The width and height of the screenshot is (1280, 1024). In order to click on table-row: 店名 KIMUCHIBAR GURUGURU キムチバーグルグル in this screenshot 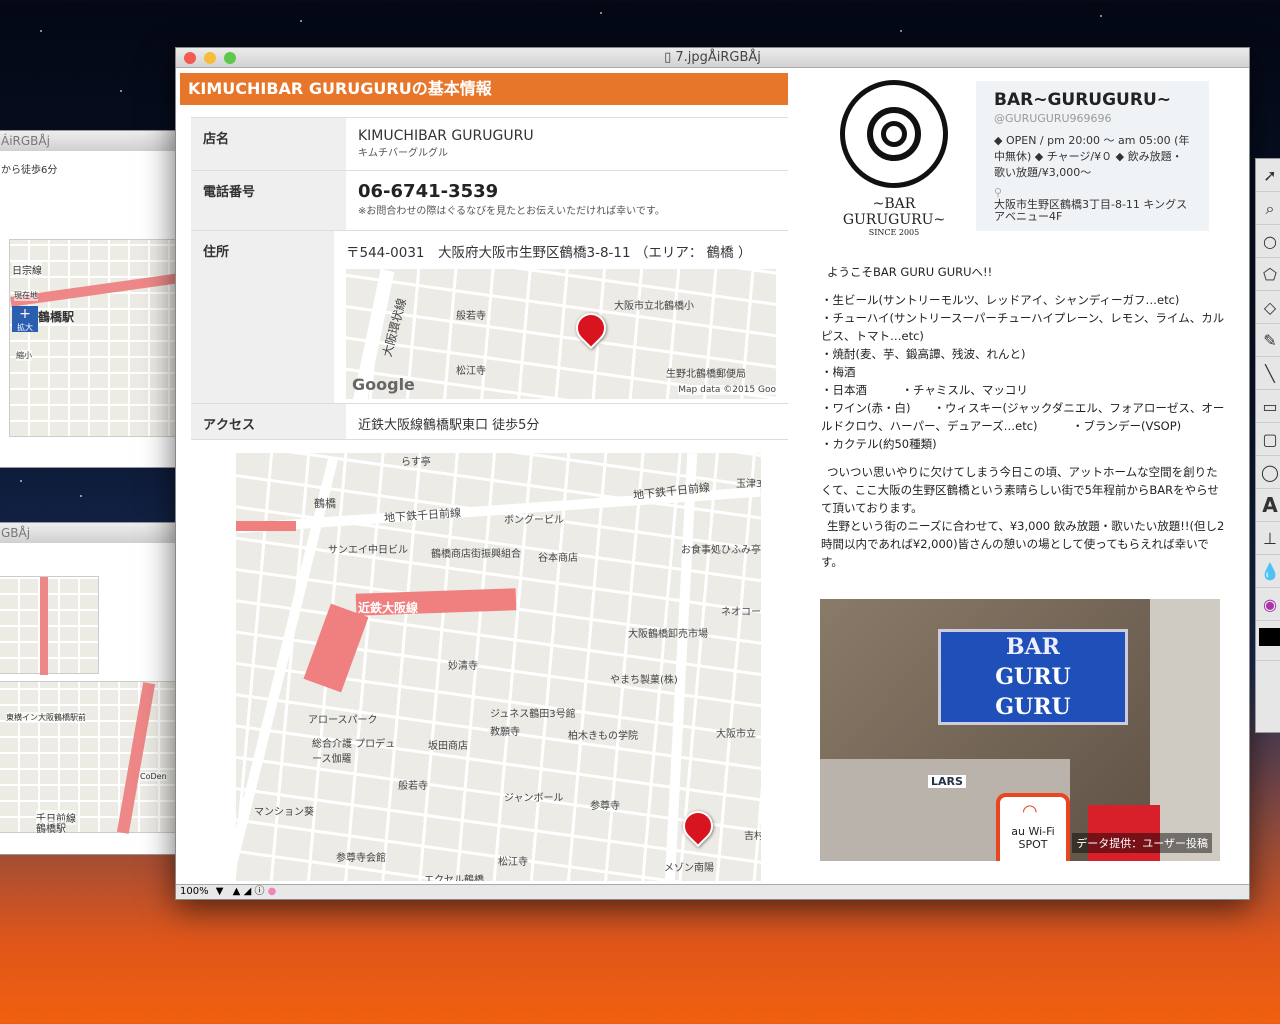, I will do `click(489, 144)`.